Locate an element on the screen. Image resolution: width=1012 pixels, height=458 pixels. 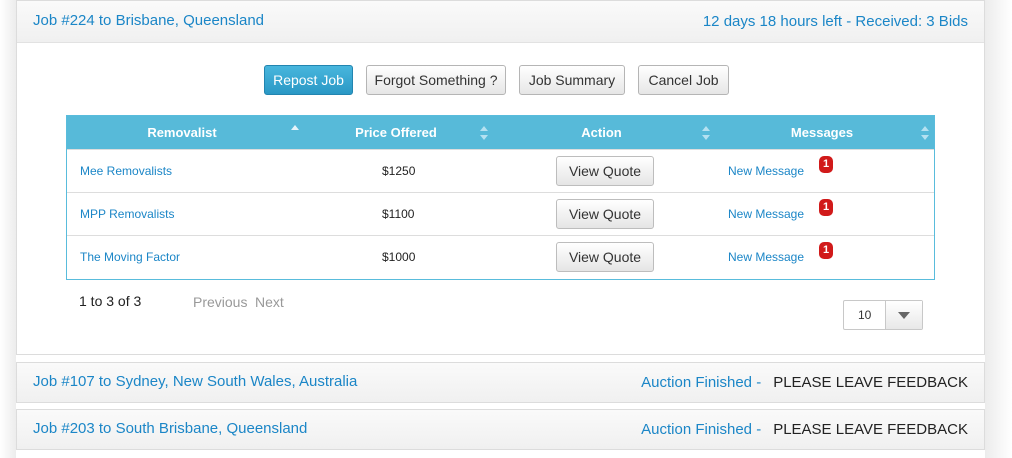
job-time-bids-status: 12 days 18 hours left - Received: 3 Bids is located at coordinates (835, 21).